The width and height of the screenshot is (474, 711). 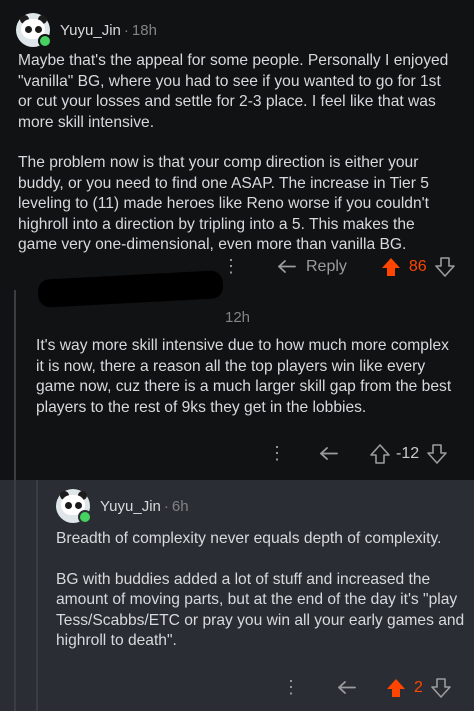 I want to click on vote-count: 2, so click(x=418, y=687).